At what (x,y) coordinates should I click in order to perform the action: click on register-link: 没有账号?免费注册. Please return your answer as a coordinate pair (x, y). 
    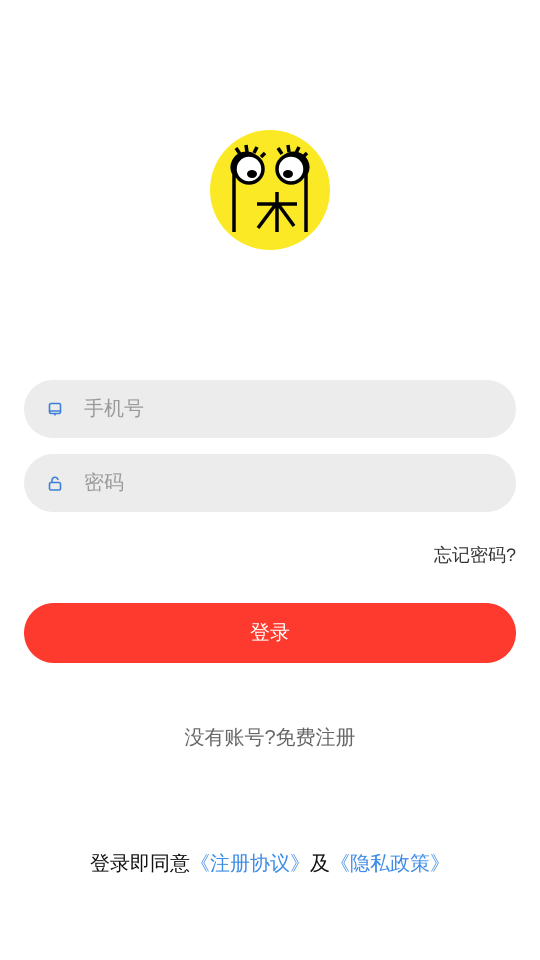
    Looking at the image, I should click on (270, 738).